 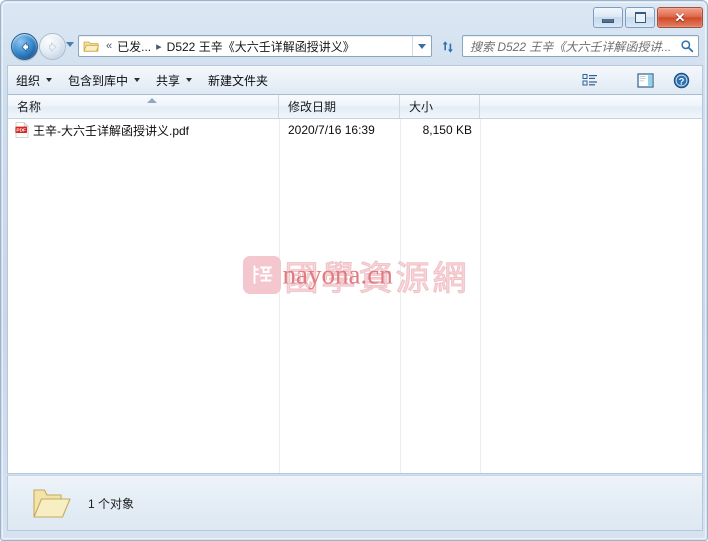 What do you see at coordinates (70, 44) in the screenshot?
I see `recent-pages-button` at bounding box center [70, 44].